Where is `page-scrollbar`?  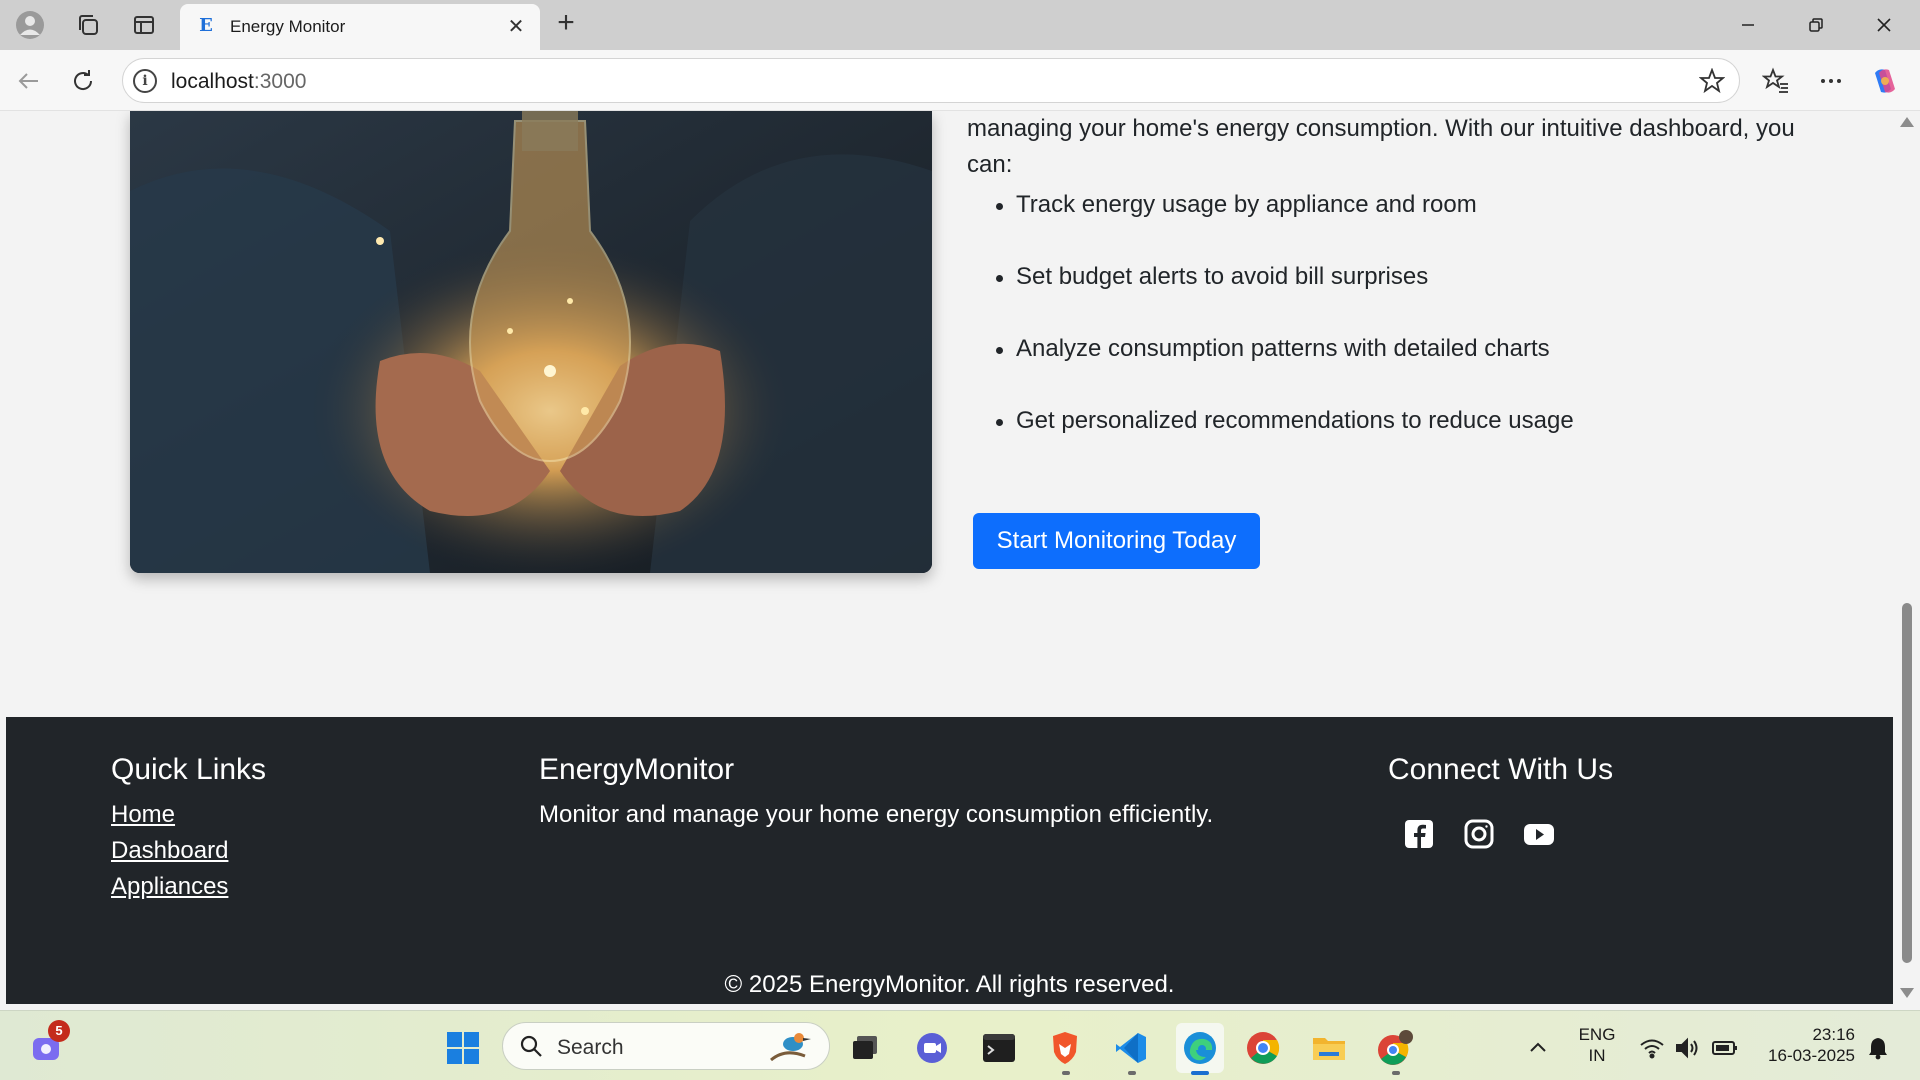
page-scrollbar is located at coordinates (1906, 557).